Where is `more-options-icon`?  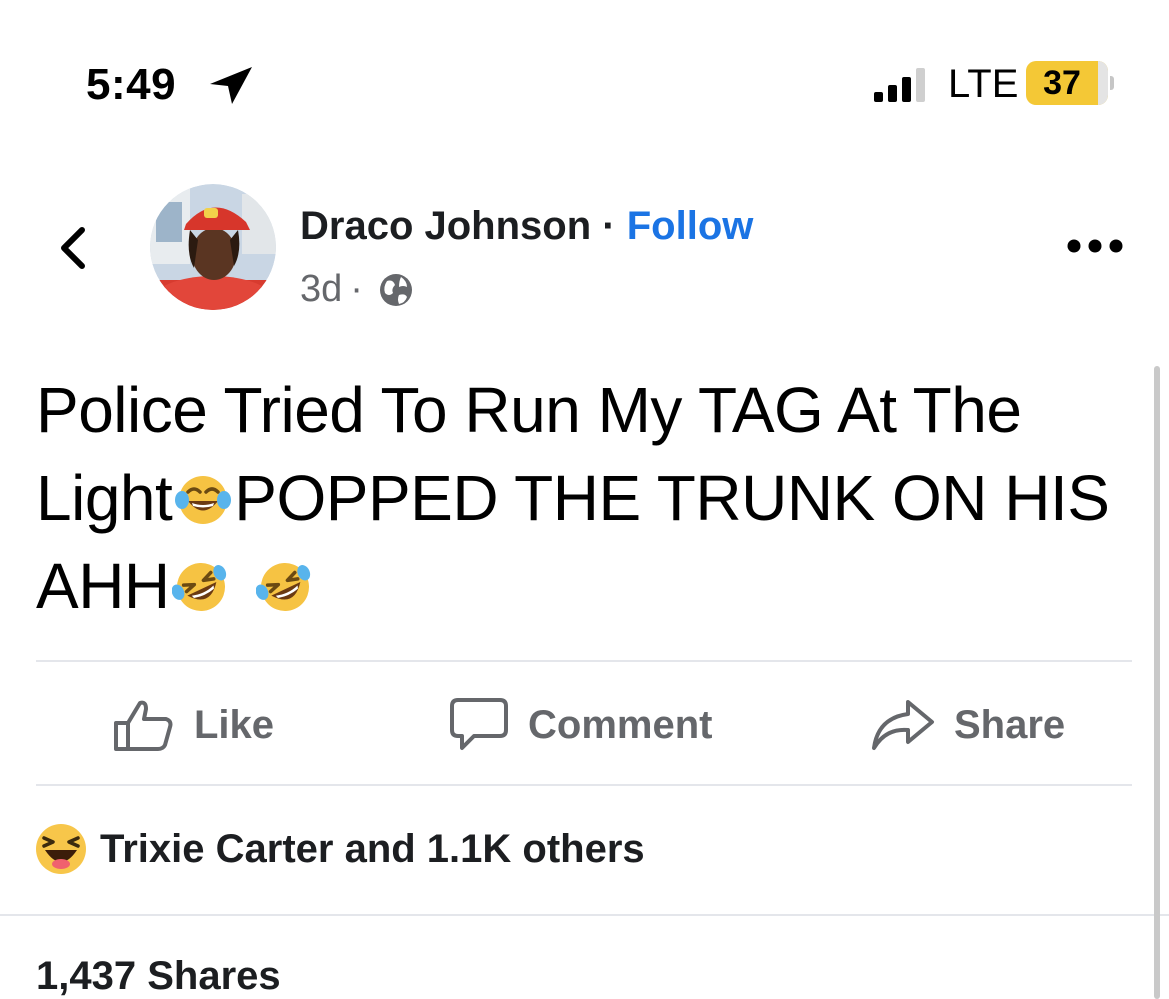
more-options-icon is located at coordinates (1095, 246).